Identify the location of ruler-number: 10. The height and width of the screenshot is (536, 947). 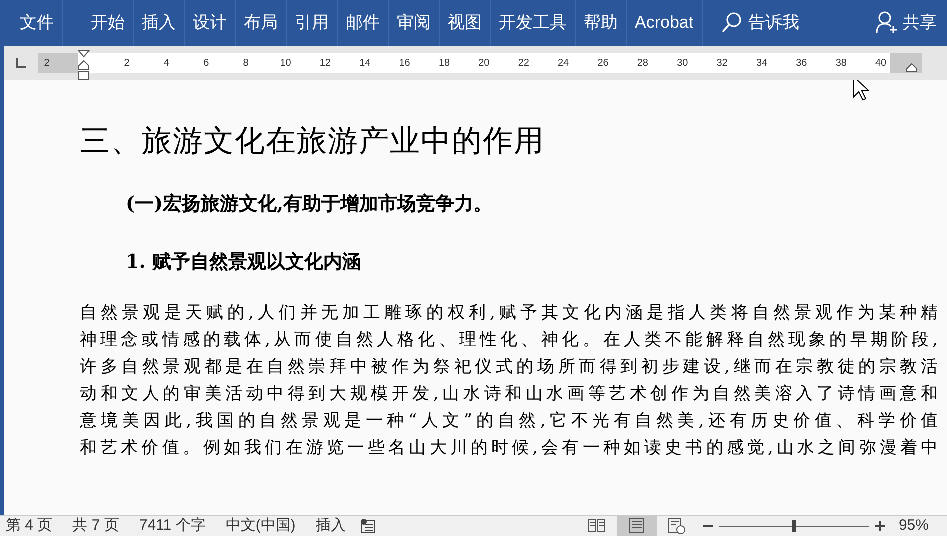
(285, 63).